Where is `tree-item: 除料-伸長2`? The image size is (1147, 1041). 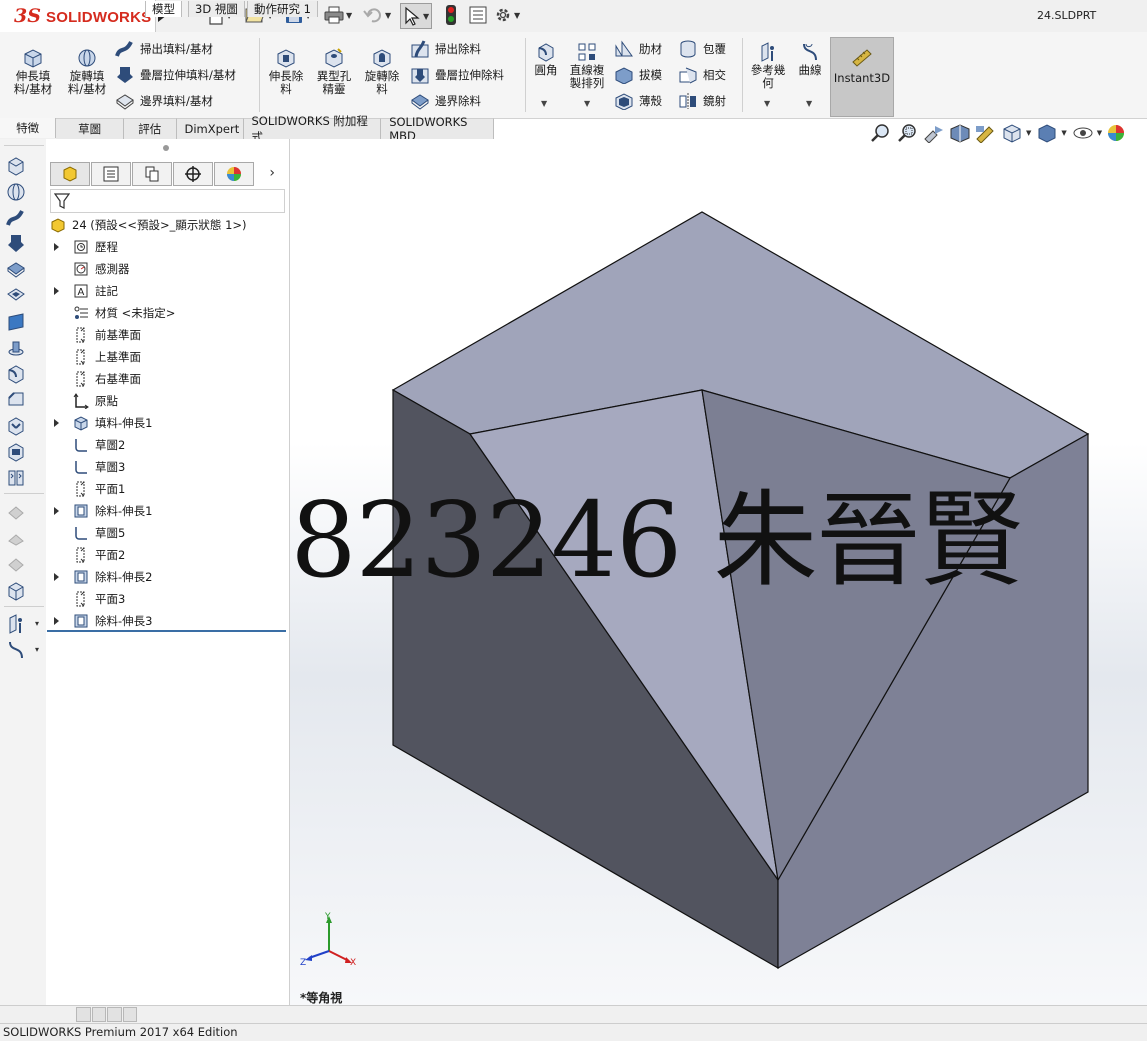
tree-item: 除料-伸長2 is located at coordinates (166, 577).